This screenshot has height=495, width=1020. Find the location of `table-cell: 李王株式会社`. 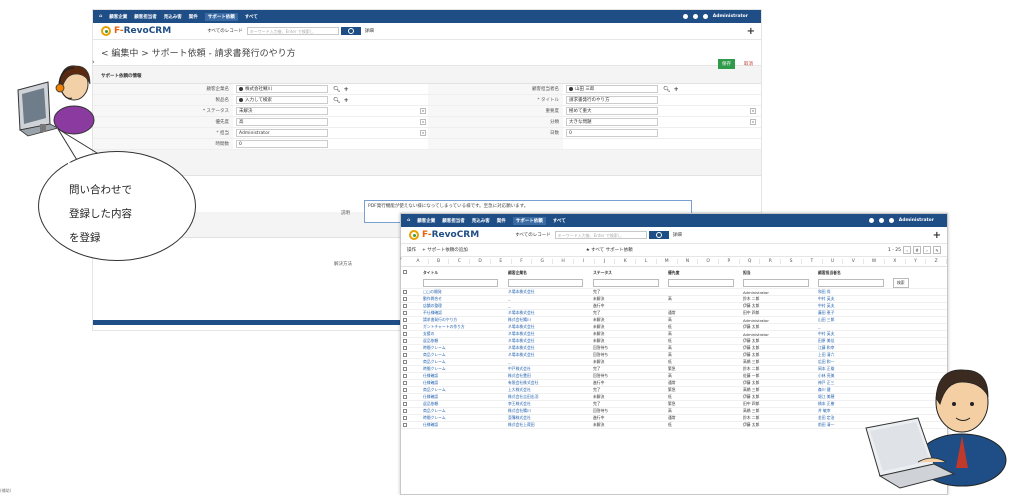

table-cell: 李王株式会社 is located at coordinates (548, 404).